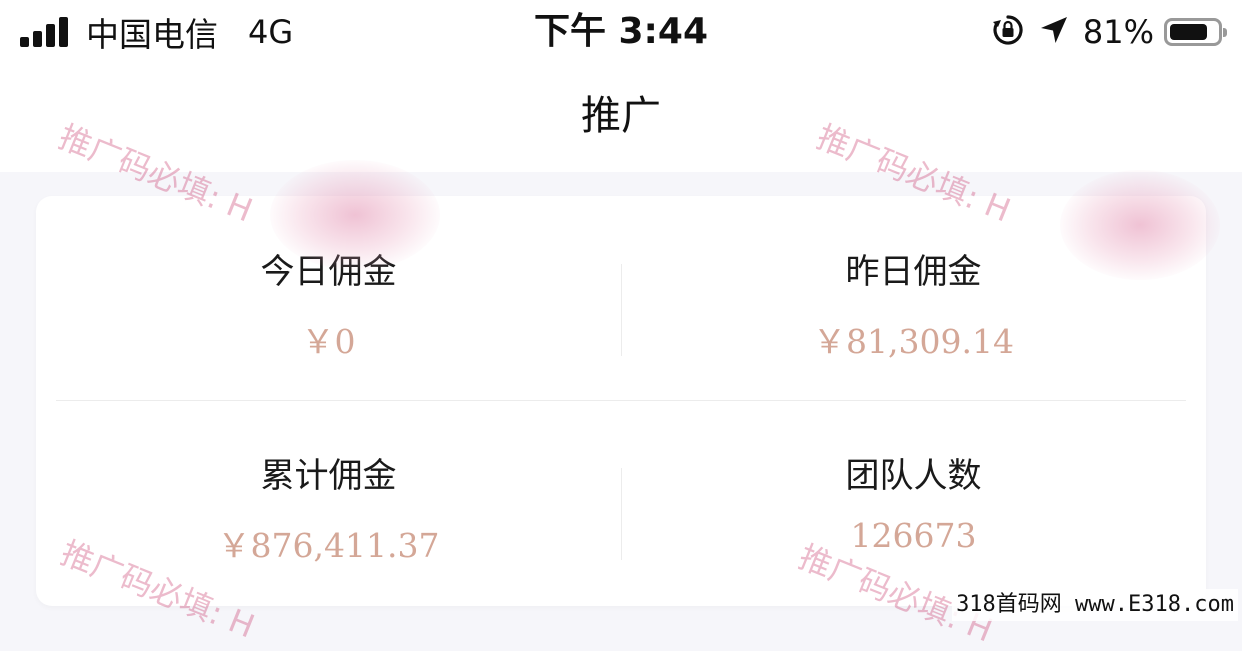  Describe the element at coordinates (328, 306) in the screenshot. I see `stat-today: 今日佣金 ￥0` at that location.